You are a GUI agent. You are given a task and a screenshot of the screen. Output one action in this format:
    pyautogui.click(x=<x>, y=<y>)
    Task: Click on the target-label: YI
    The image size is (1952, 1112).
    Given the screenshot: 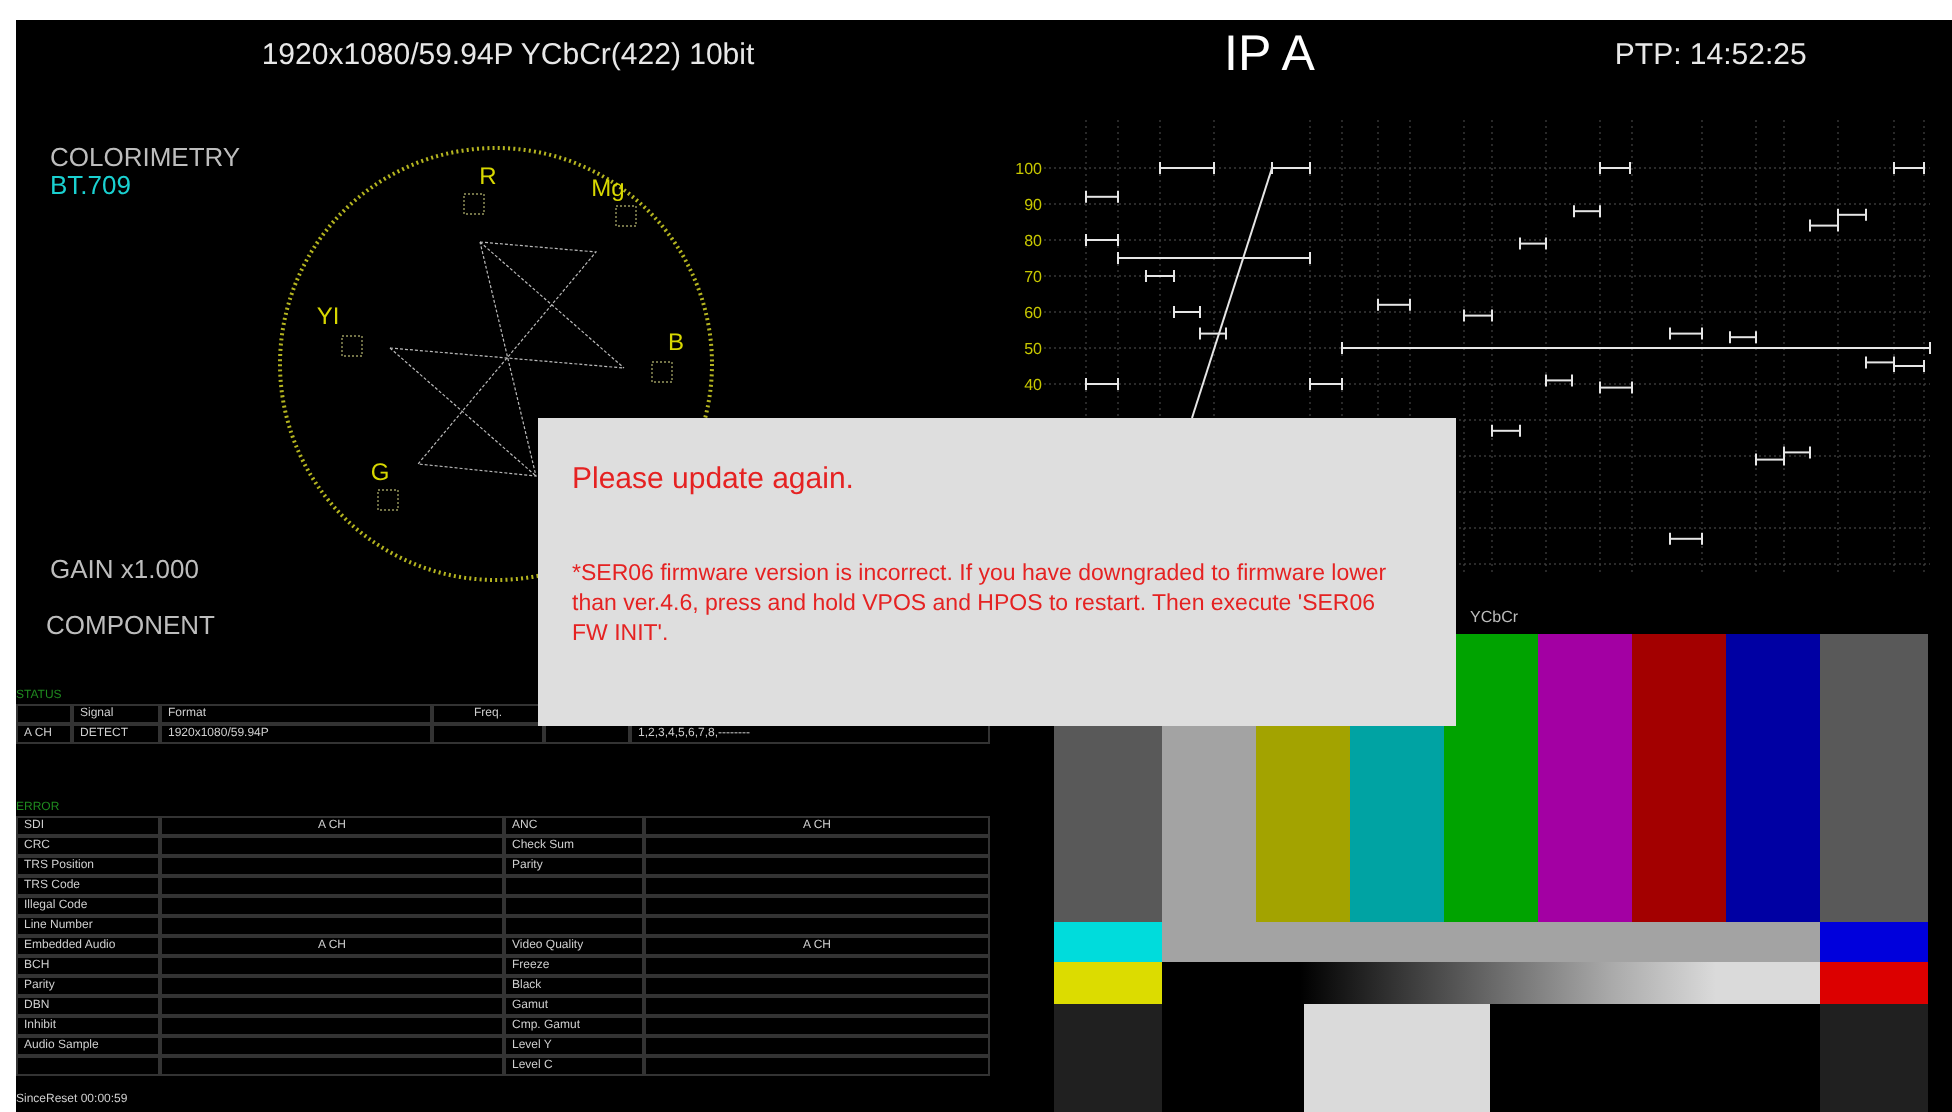 What is the action you would take?
    pyautogui.click(x=328, y=316)
    